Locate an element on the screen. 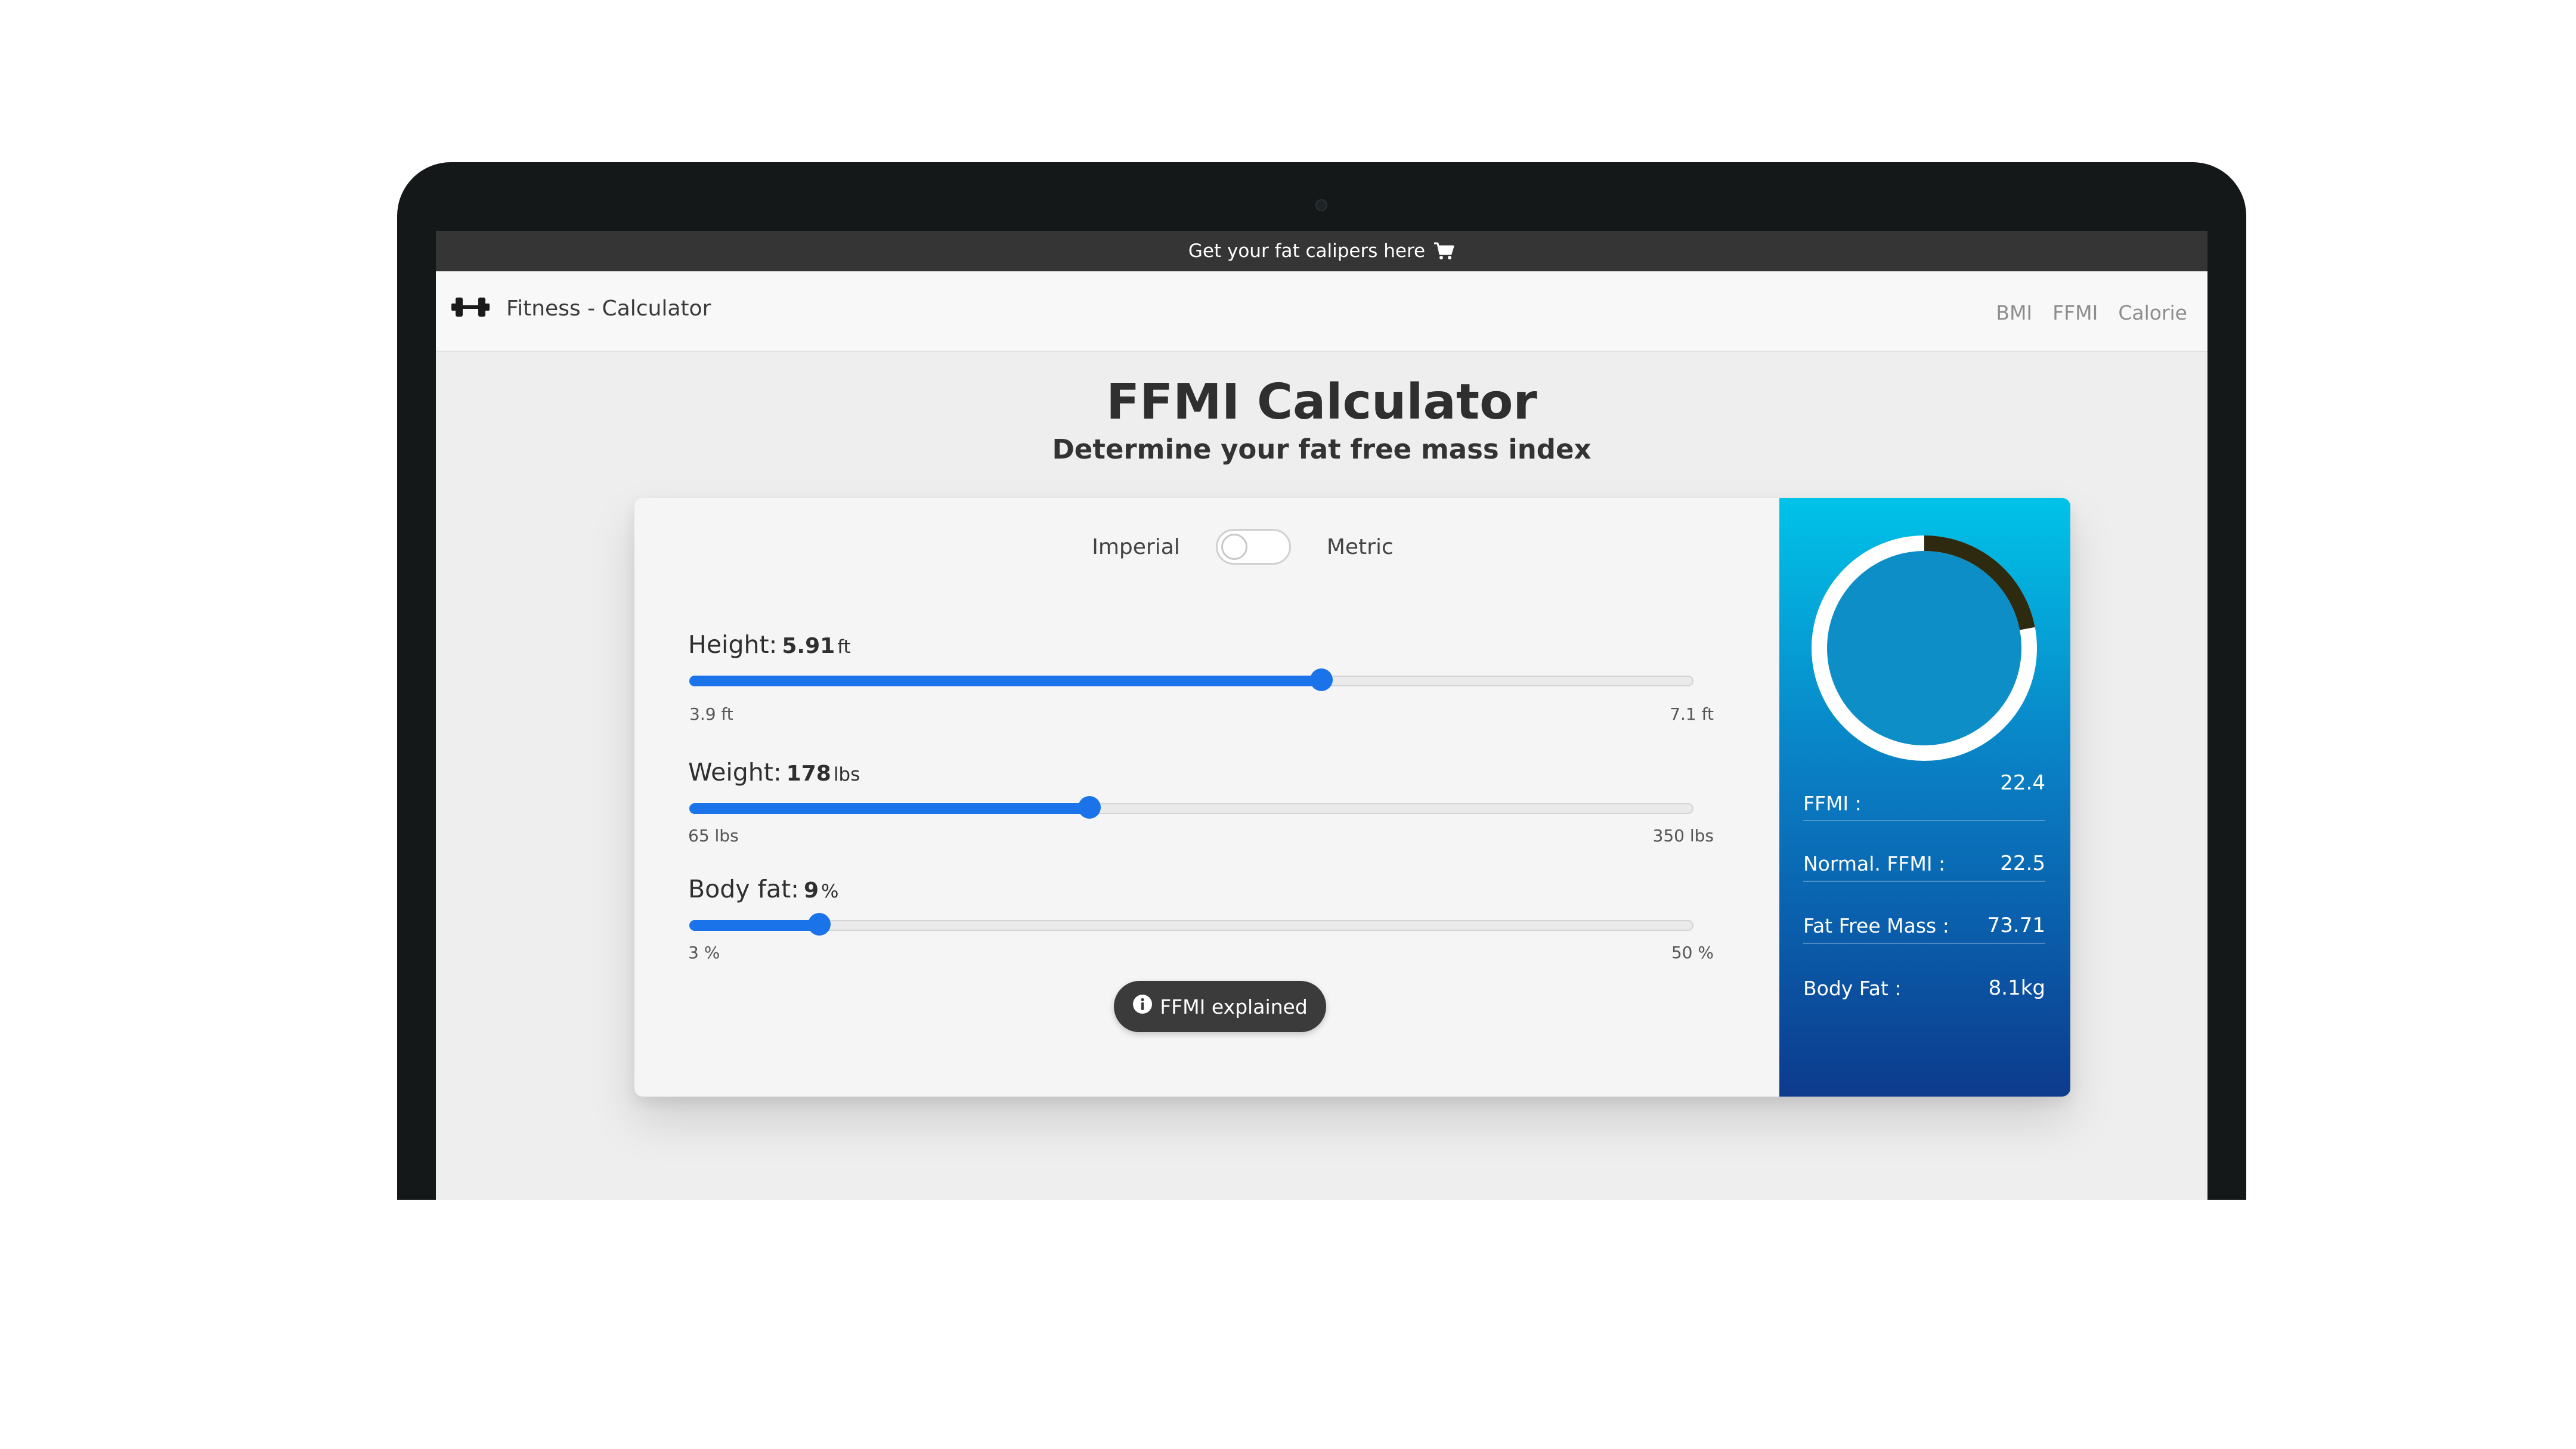  result-value-fat-free-mass: 73.71 is located at coordinates (2016, 926).